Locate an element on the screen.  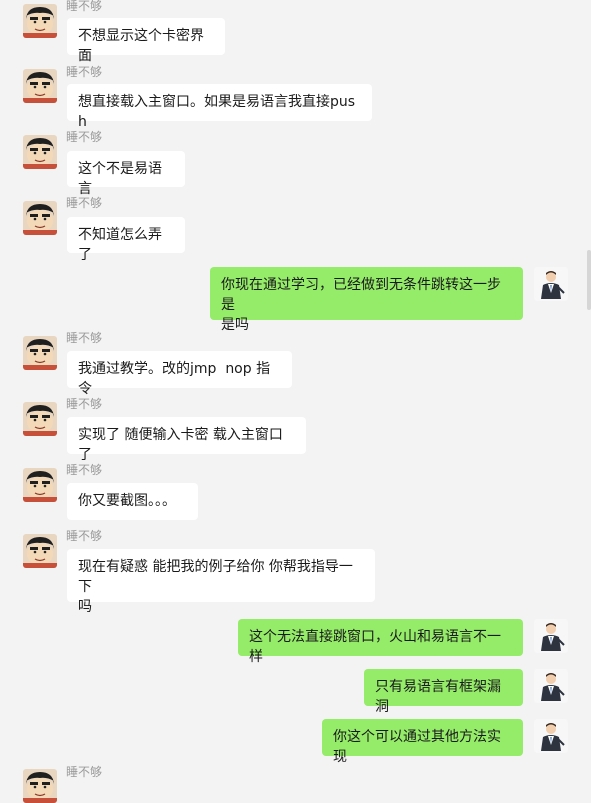
message-bubble-incoming: 想直接载入主窗口。如果是易语言我直接push is located at coordinates (219, 107).